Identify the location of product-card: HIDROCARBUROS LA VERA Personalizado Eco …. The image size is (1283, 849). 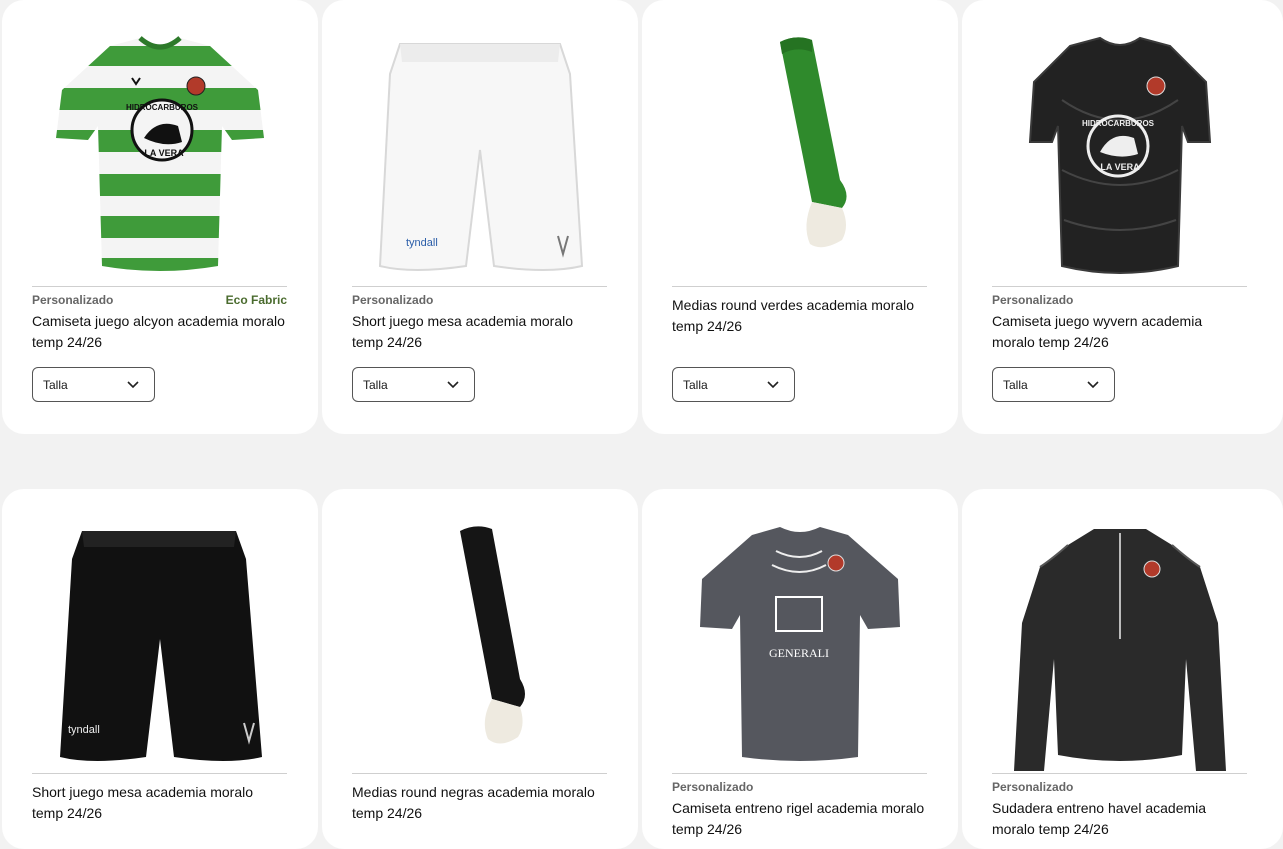
(160, 217).